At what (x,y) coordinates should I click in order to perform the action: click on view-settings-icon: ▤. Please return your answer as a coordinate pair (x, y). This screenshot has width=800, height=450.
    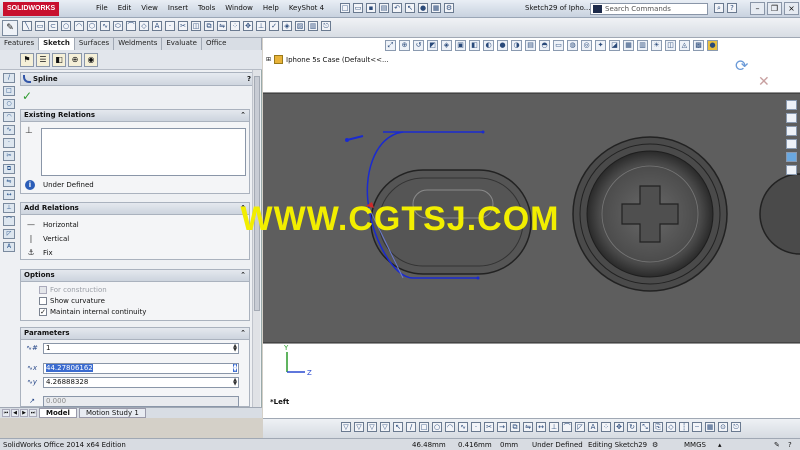
    Looking at the image, I should click on (530, 45).